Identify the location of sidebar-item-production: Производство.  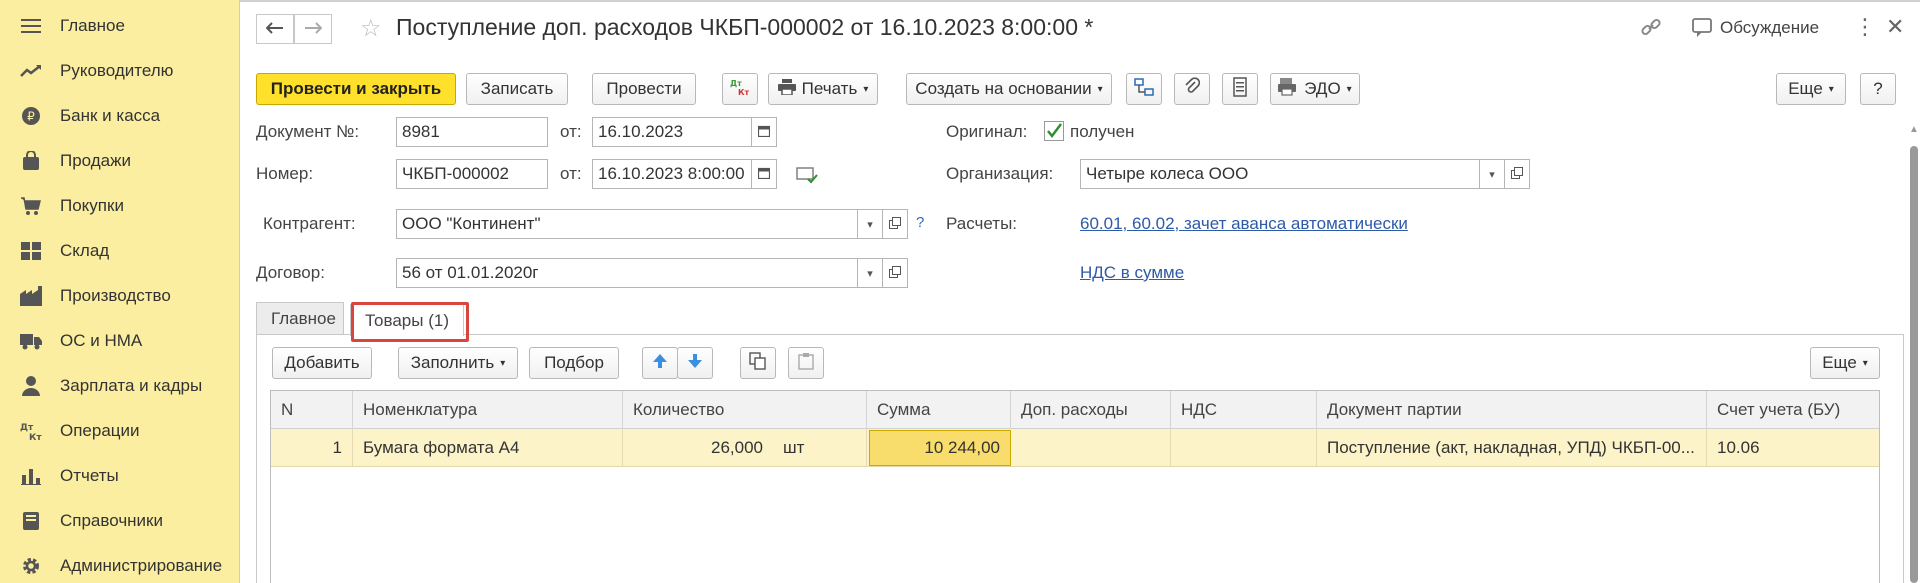
(120, 296).